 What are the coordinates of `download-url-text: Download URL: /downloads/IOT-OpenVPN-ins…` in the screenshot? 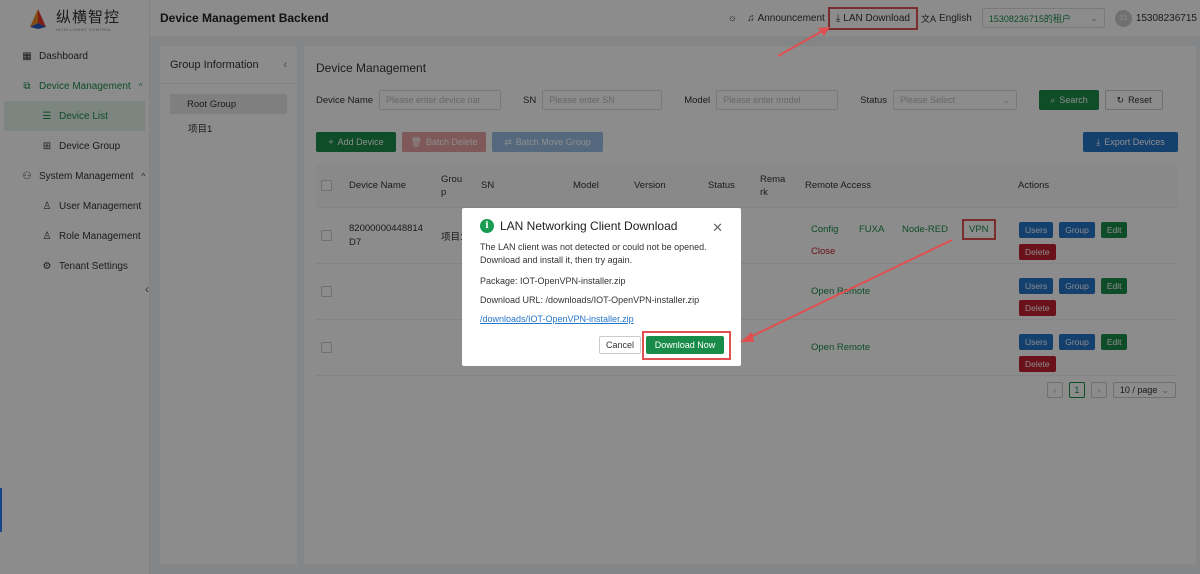 It's located at (590, 300).